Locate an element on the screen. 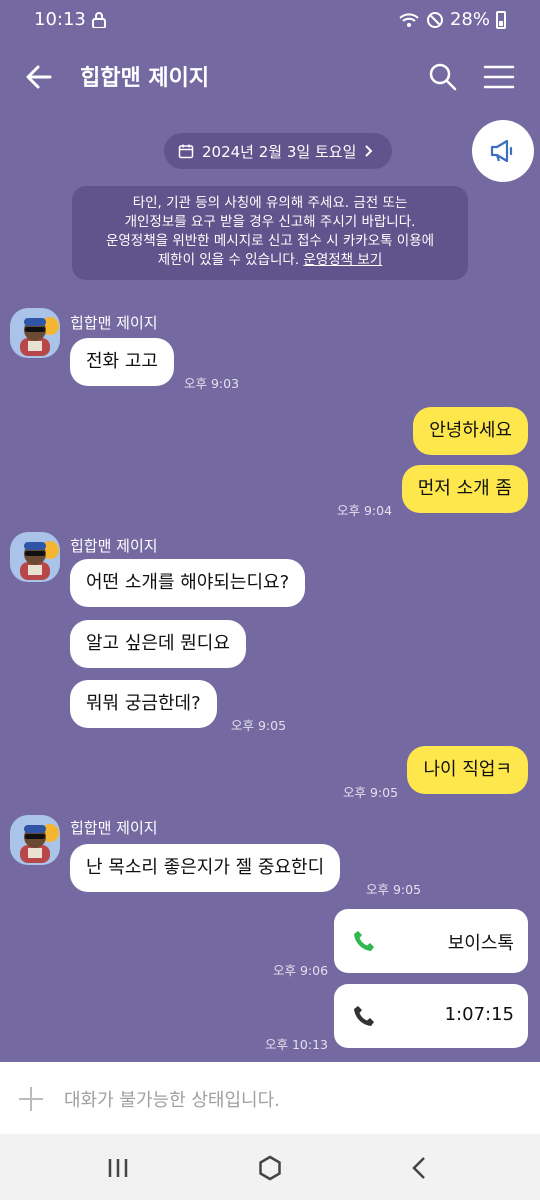 This screenshot has height=1200, width=540. voice-call-message: 보이스톡 is located at coordinates (431, 941).